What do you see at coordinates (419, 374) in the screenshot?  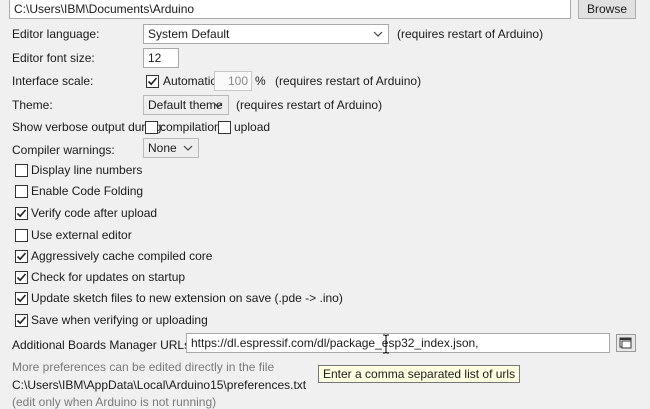 I see `boards-manager-tooltip: Enter a comma separated list of urls` at bounding box center [419, 374].